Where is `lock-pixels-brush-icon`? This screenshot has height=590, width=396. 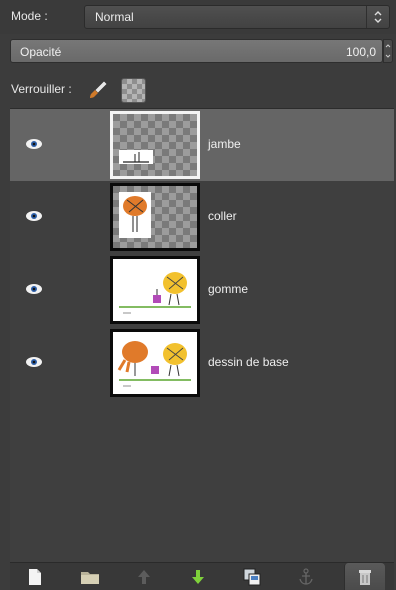 lock-pixels-brush-icon is located at coordinates (99, 89).